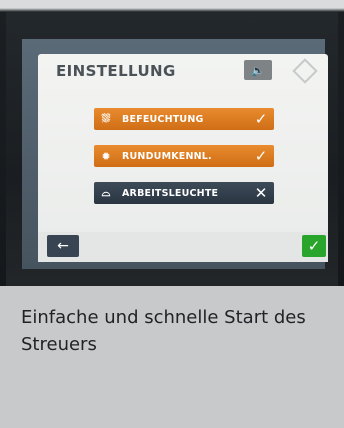  What do you see at coordinates (163, 331) in the screenshot?
I see `caption-text: Einfache und schnelle Start des Streuers` at bounding box center [163, 331].